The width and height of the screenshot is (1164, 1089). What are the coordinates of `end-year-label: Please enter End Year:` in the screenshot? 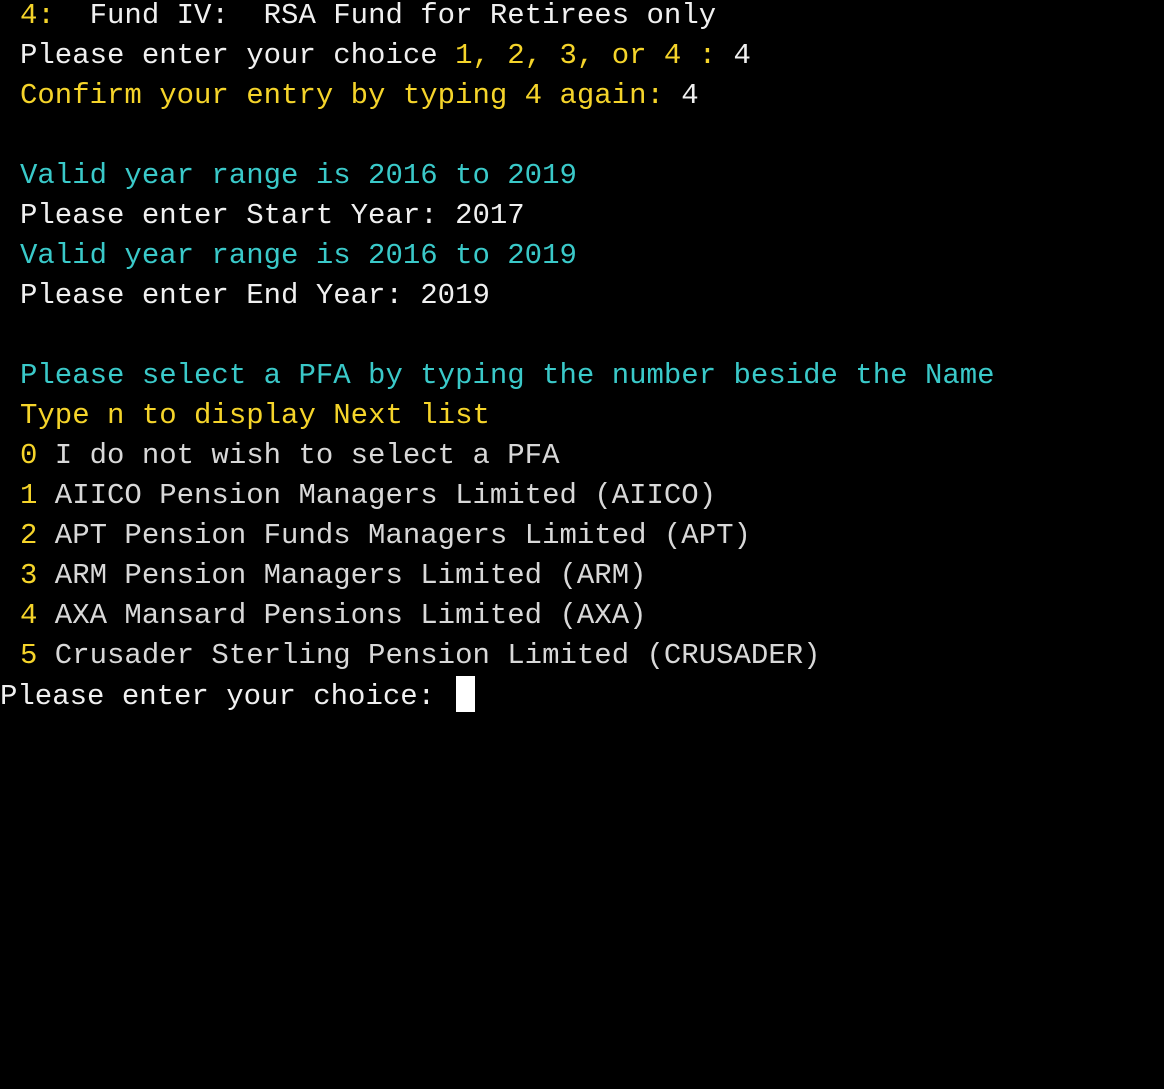 It's located at (211, 295).